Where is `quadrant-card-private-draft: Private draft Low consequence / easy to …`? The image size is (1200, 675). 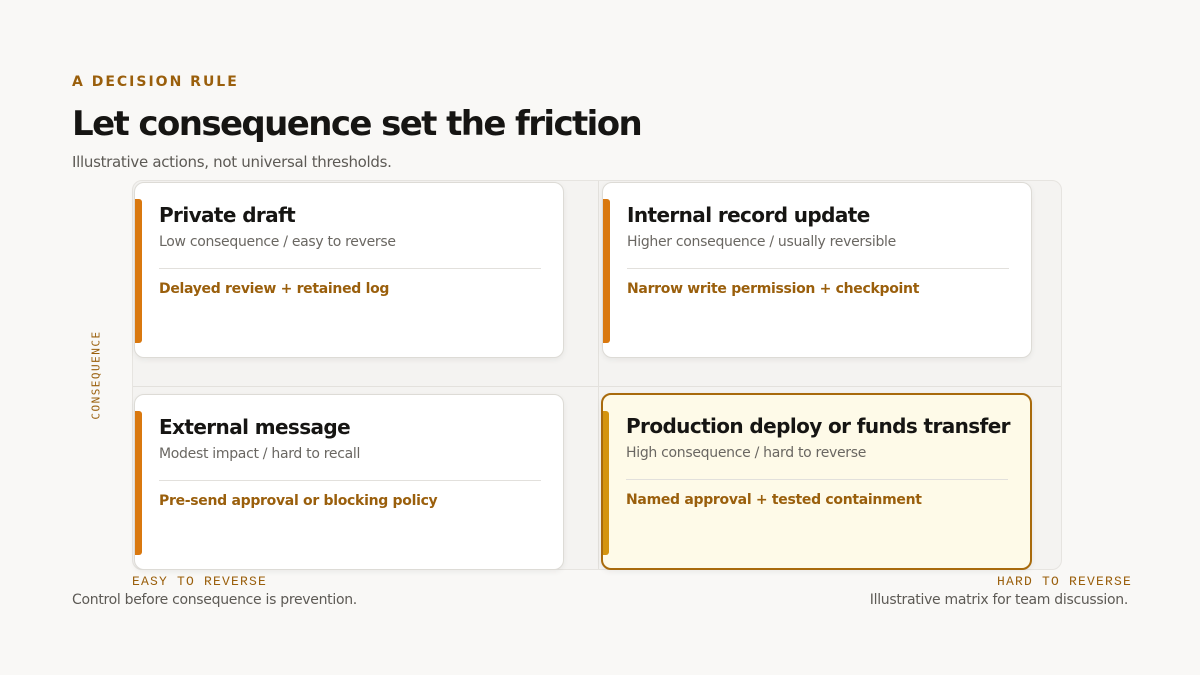
quadrant-card-private-draft: Private draft Low consequence / easy to … is located at coordinates (349, 270).